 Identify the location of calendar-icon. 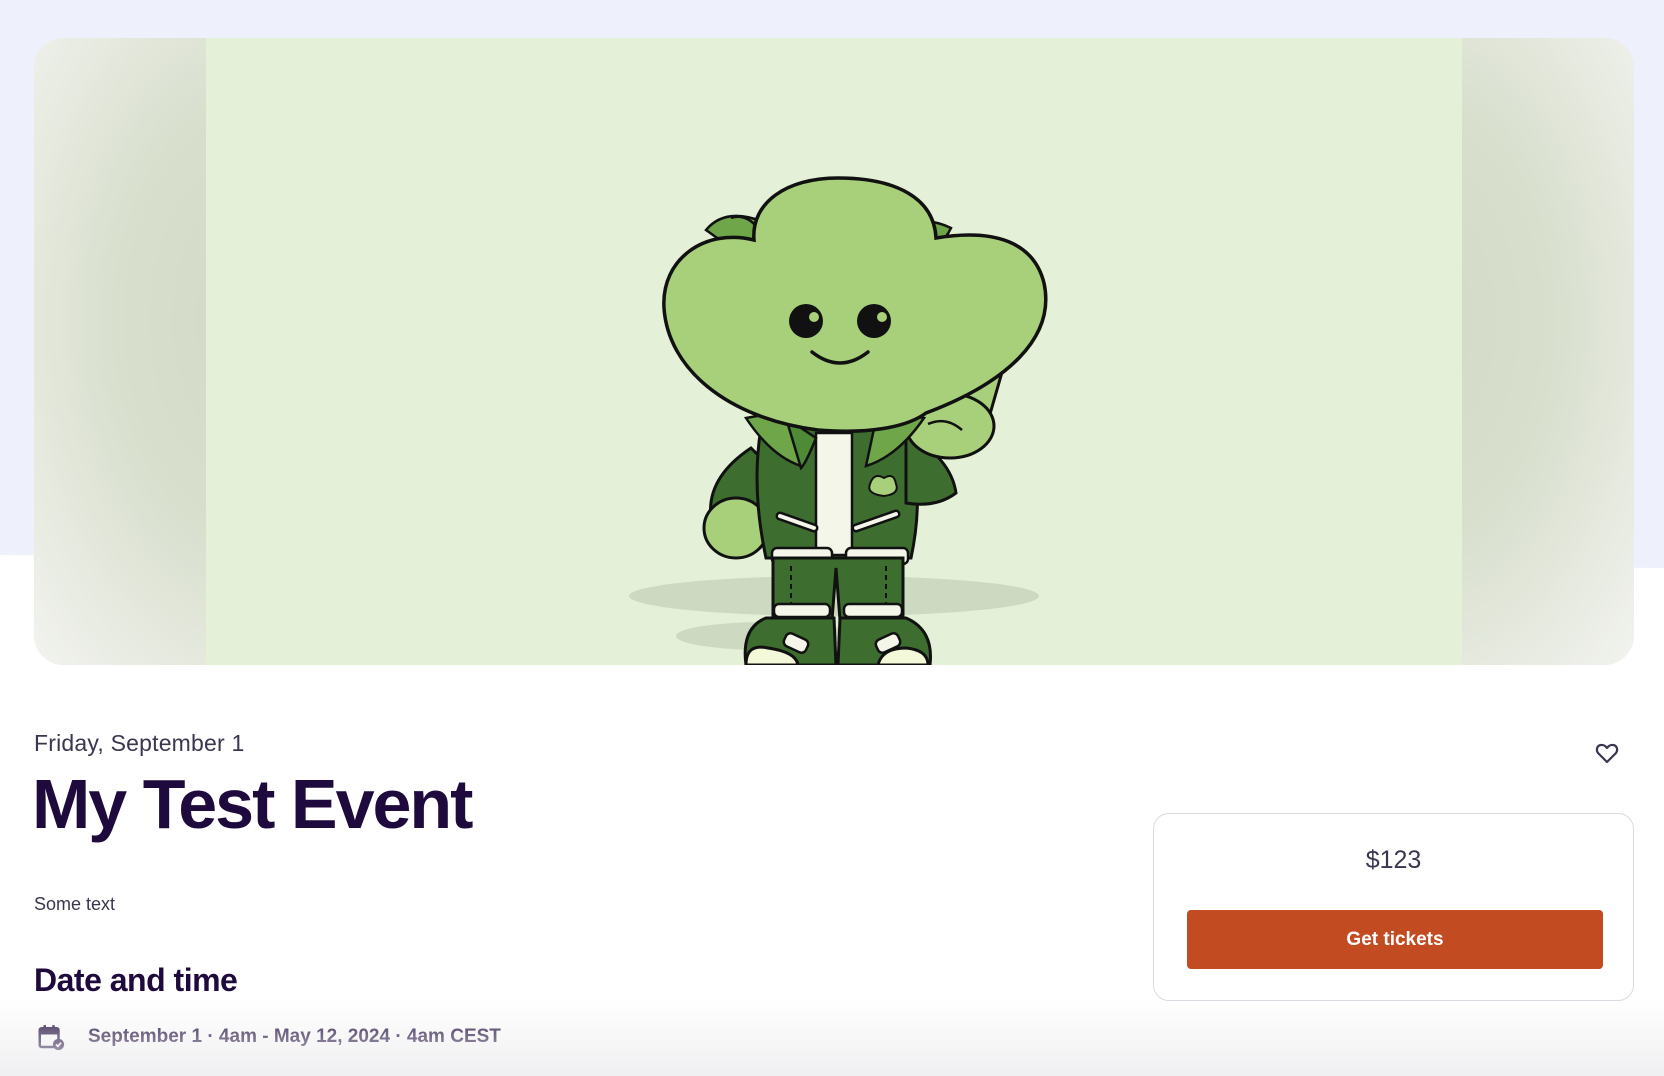
(51, 1038).